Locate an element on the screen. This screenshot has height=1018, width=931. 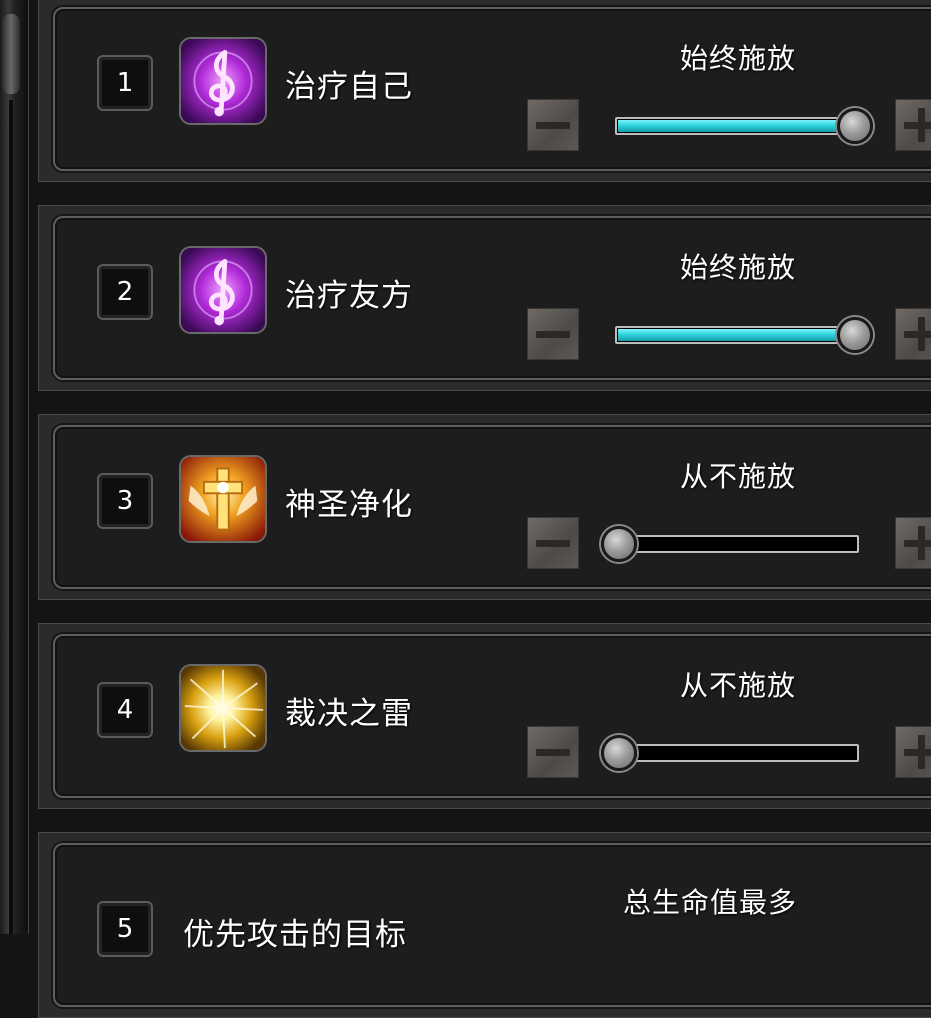
scroll-handle is located at coordinates (11, 54).